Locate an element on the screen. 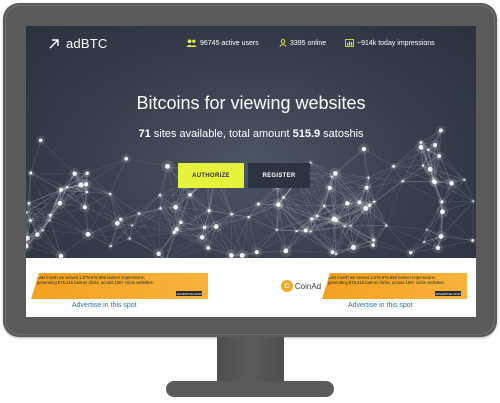 The height and width of the screenshot is (403, 500). monitor-stand-base is located at coordinates (250, 389).